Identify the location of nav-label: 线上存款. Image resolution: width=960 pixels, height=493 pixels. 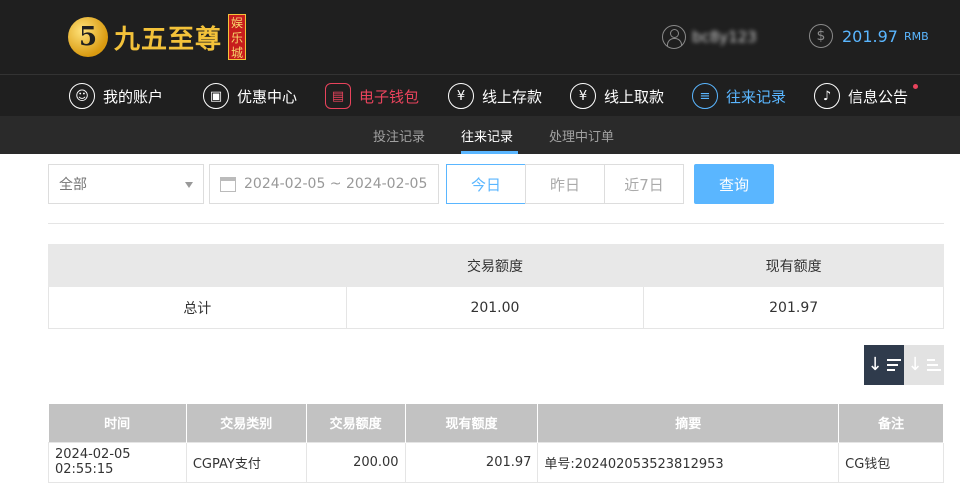
(512, 96).